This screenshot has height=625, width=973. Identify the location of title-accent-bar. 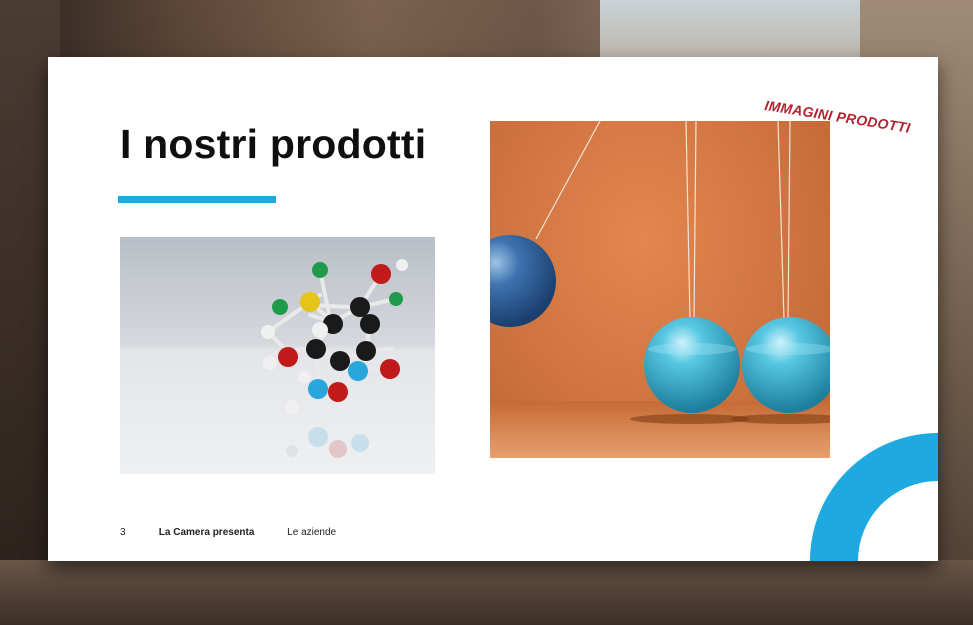
(197, 199).